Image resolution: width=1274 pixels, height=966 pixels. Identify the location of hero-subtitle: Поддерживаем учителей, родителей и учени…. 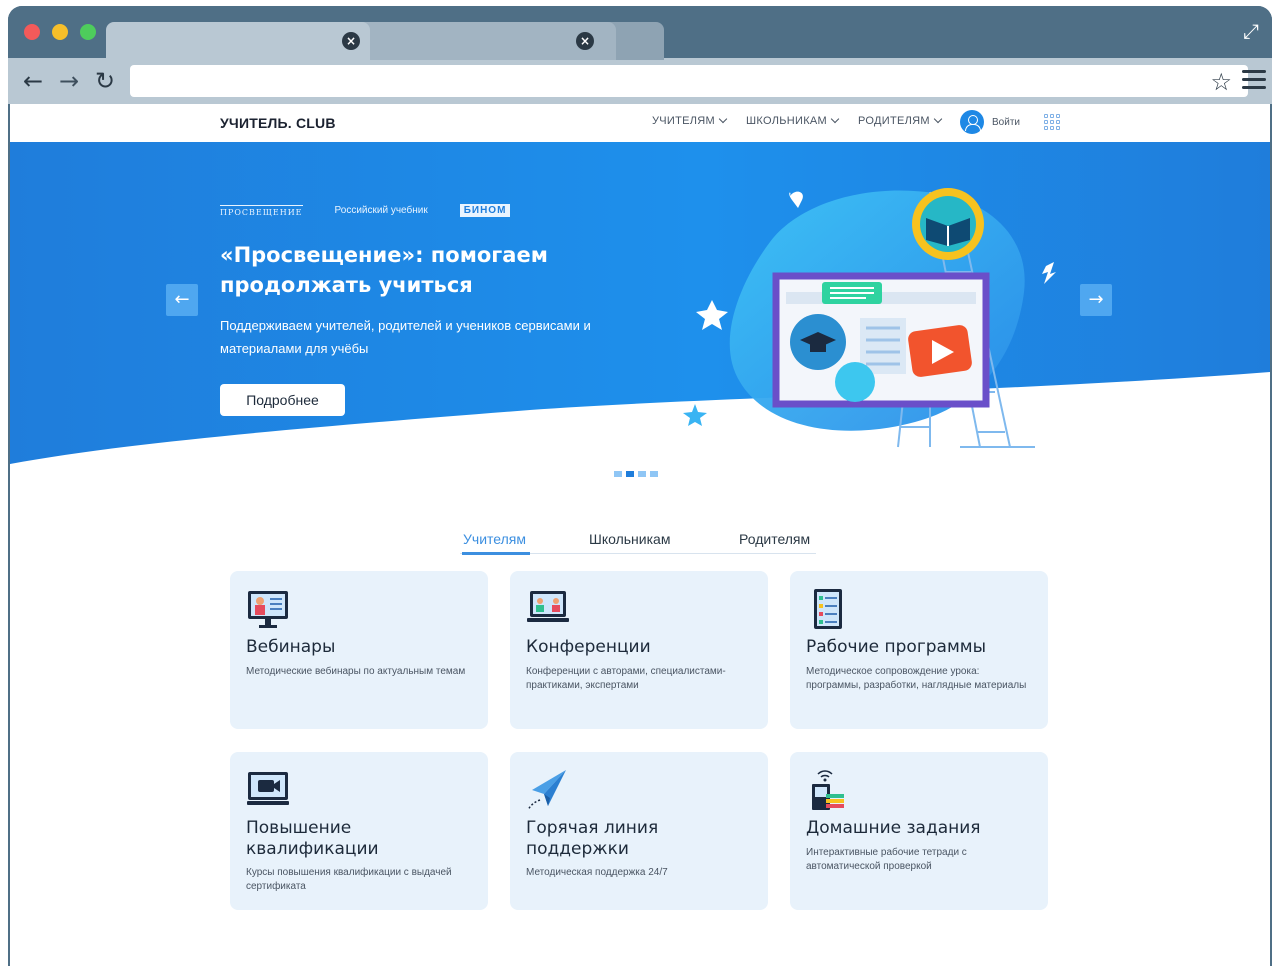
(405, 337).